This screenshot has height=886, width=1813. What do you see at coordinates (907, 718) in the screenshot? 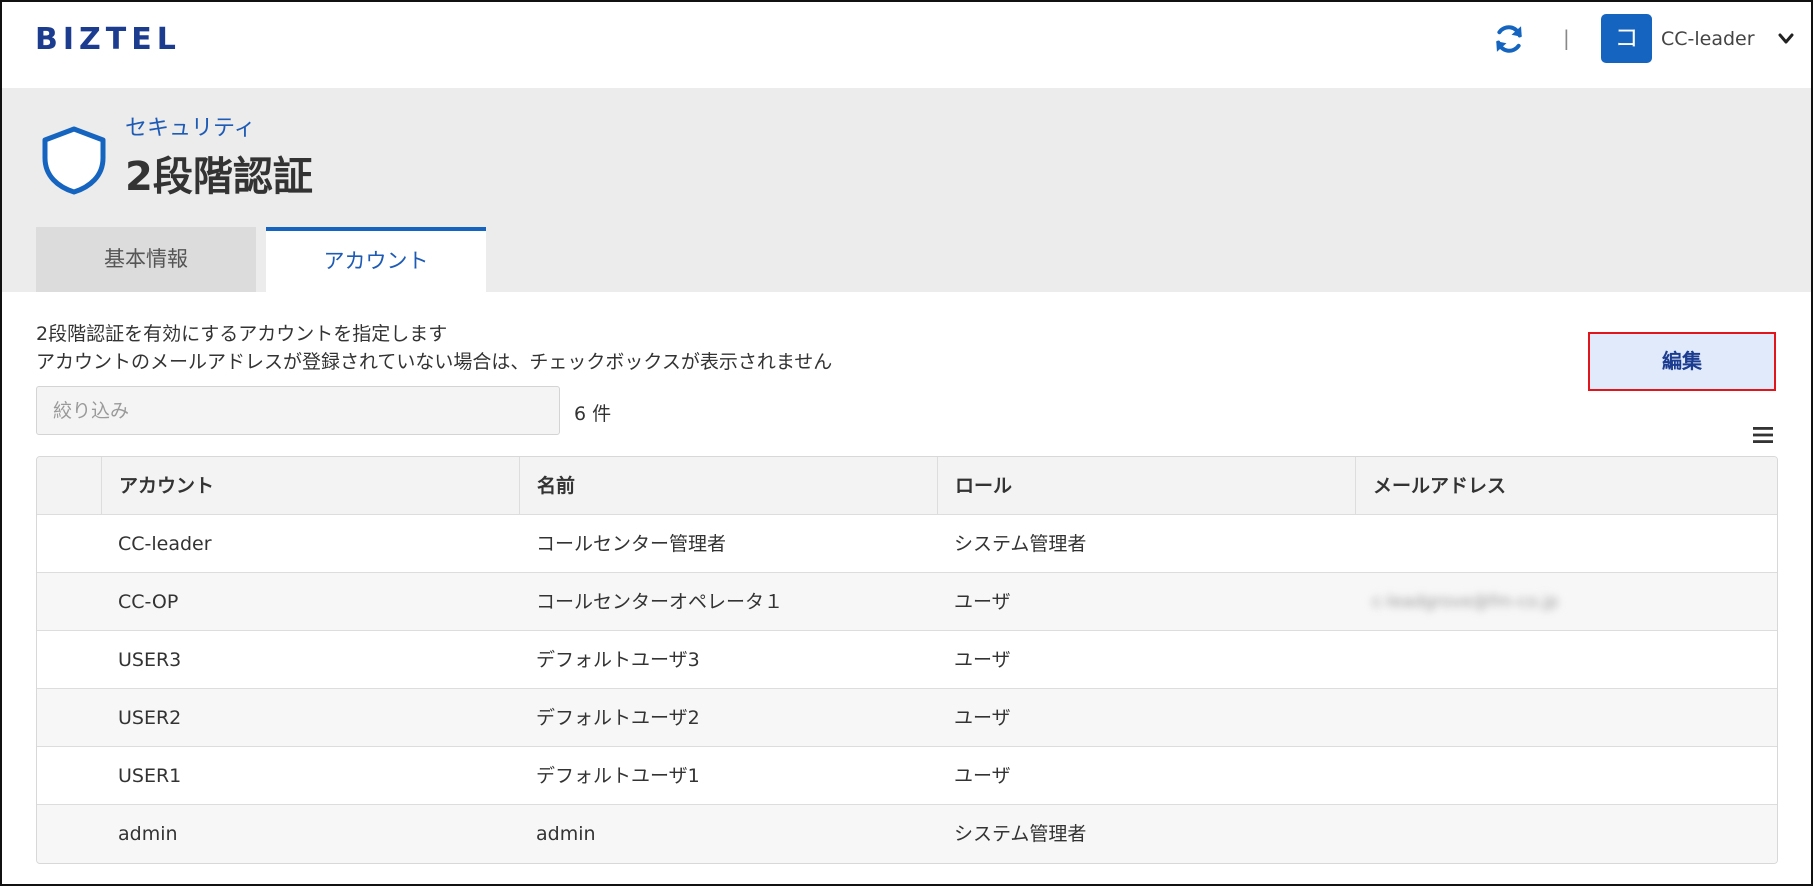
I see `table-row: USER2 デフォルトユーザ2 ユーザ` at bounding box center [907, 718].